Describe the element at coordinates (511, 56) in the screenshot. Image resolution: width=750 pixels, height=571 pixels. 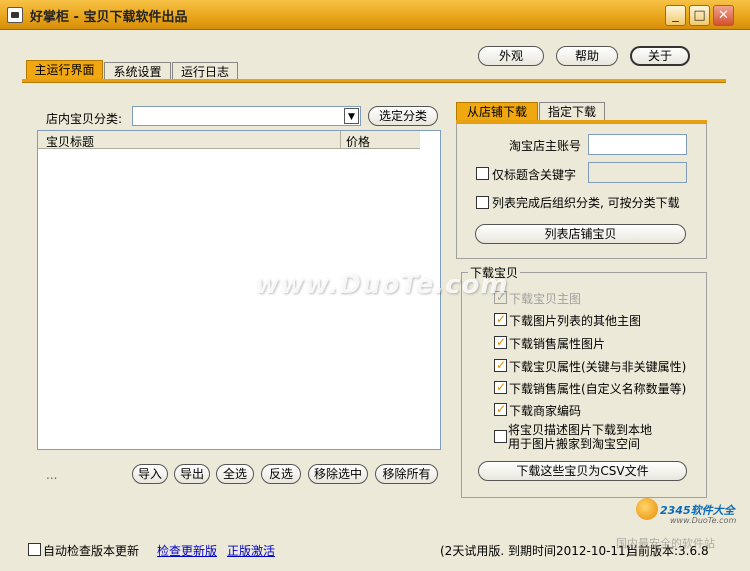
I see `appearance-button: 外观` at that location.